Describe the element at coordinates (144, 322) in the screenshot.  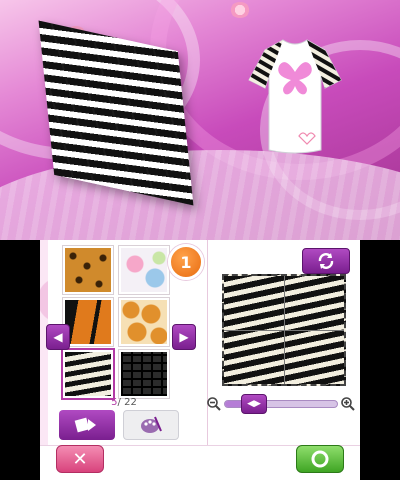
I see `swatch-giraffe` at that location.